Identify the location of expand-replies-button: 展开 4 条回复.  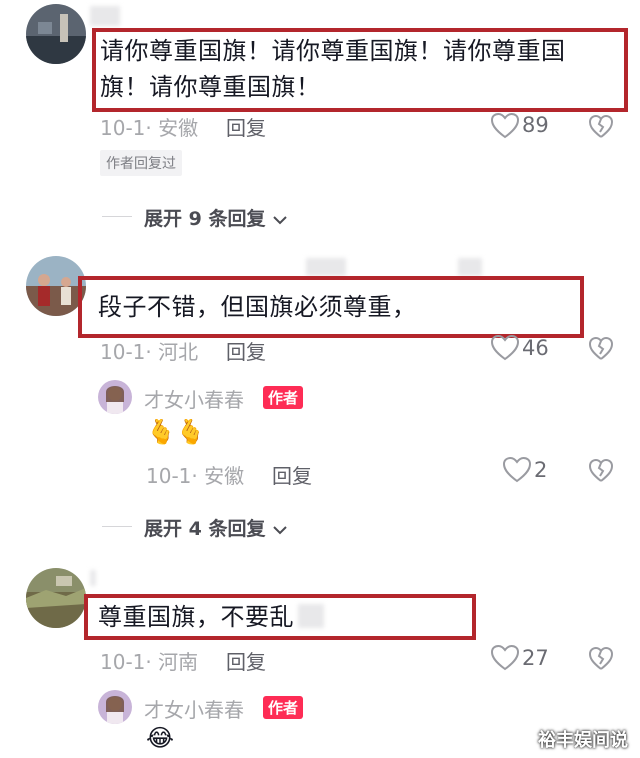
(216, 527).